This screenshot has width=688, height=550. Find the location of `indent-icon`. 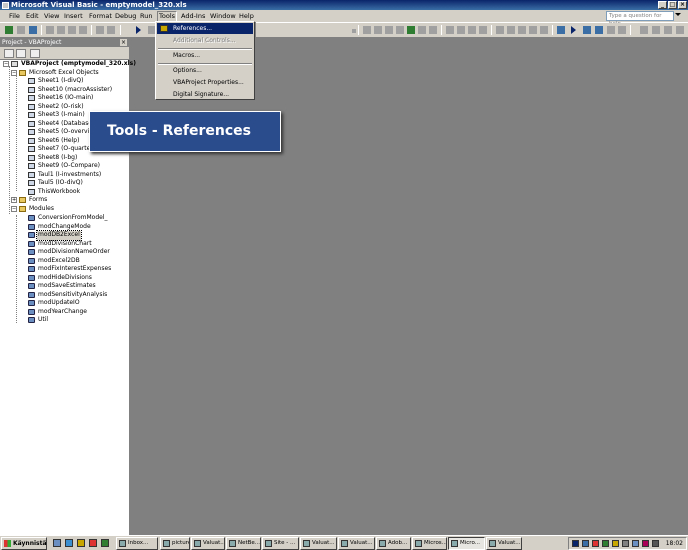

indent-icon is located at coordinates (367, 30).